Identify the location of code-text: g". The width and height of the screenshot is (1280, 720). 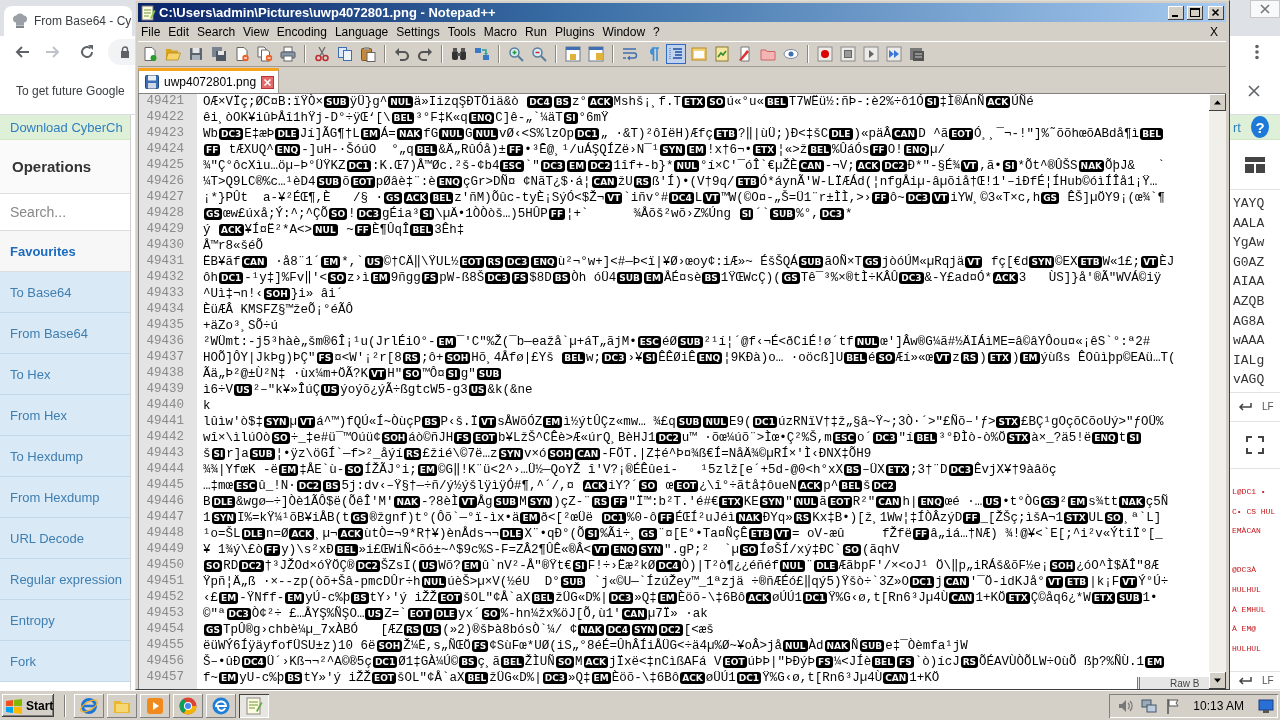
(468, 374).